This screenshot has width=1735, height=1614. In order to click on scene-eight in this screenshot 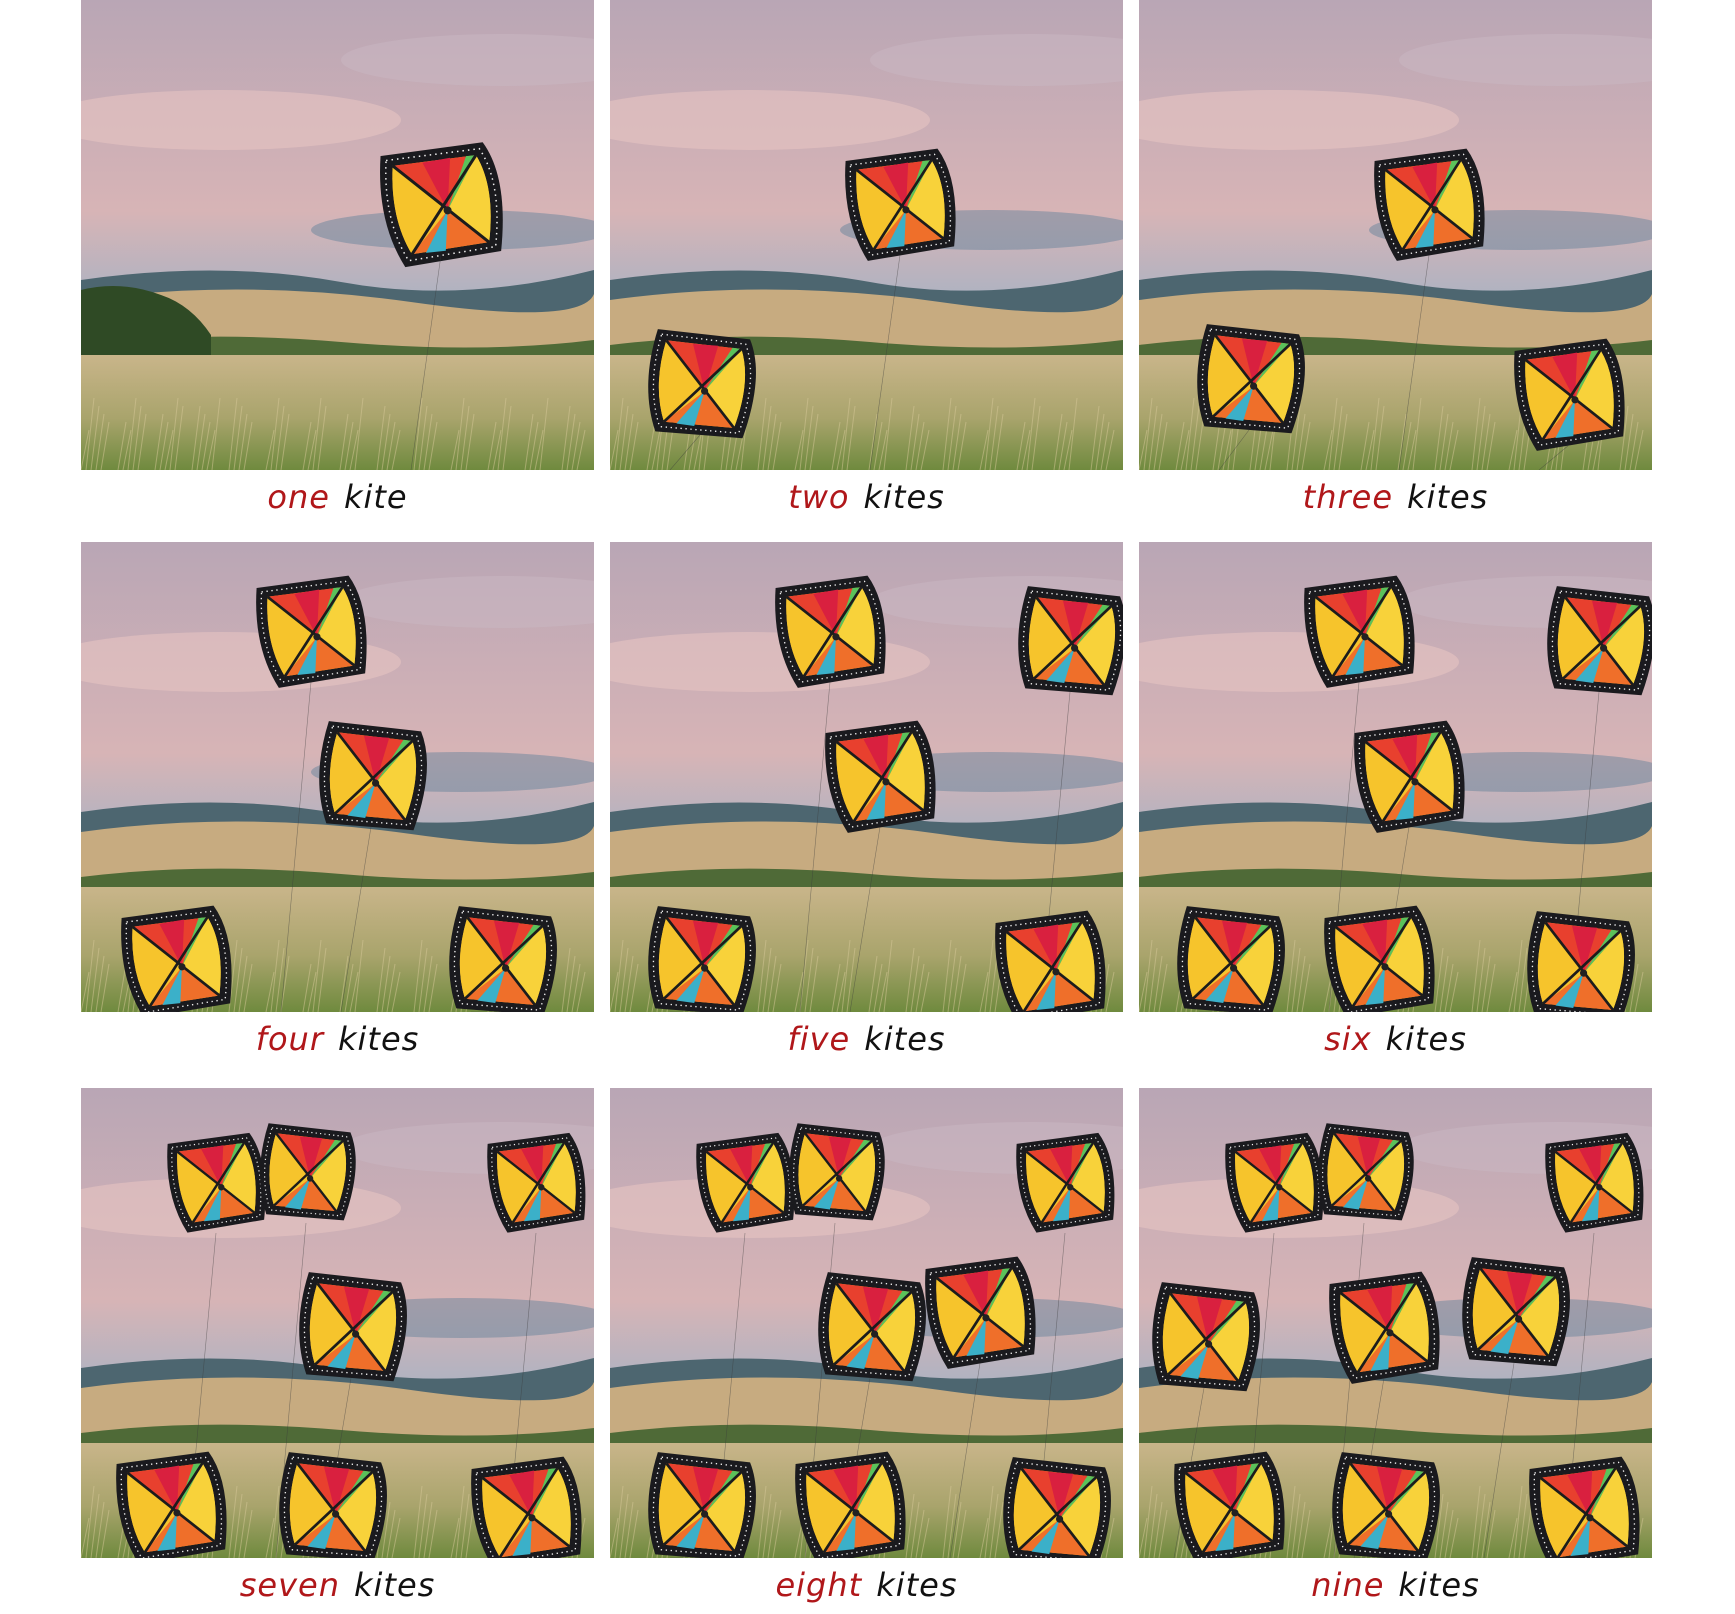, I will do `click(866, 1323)`.